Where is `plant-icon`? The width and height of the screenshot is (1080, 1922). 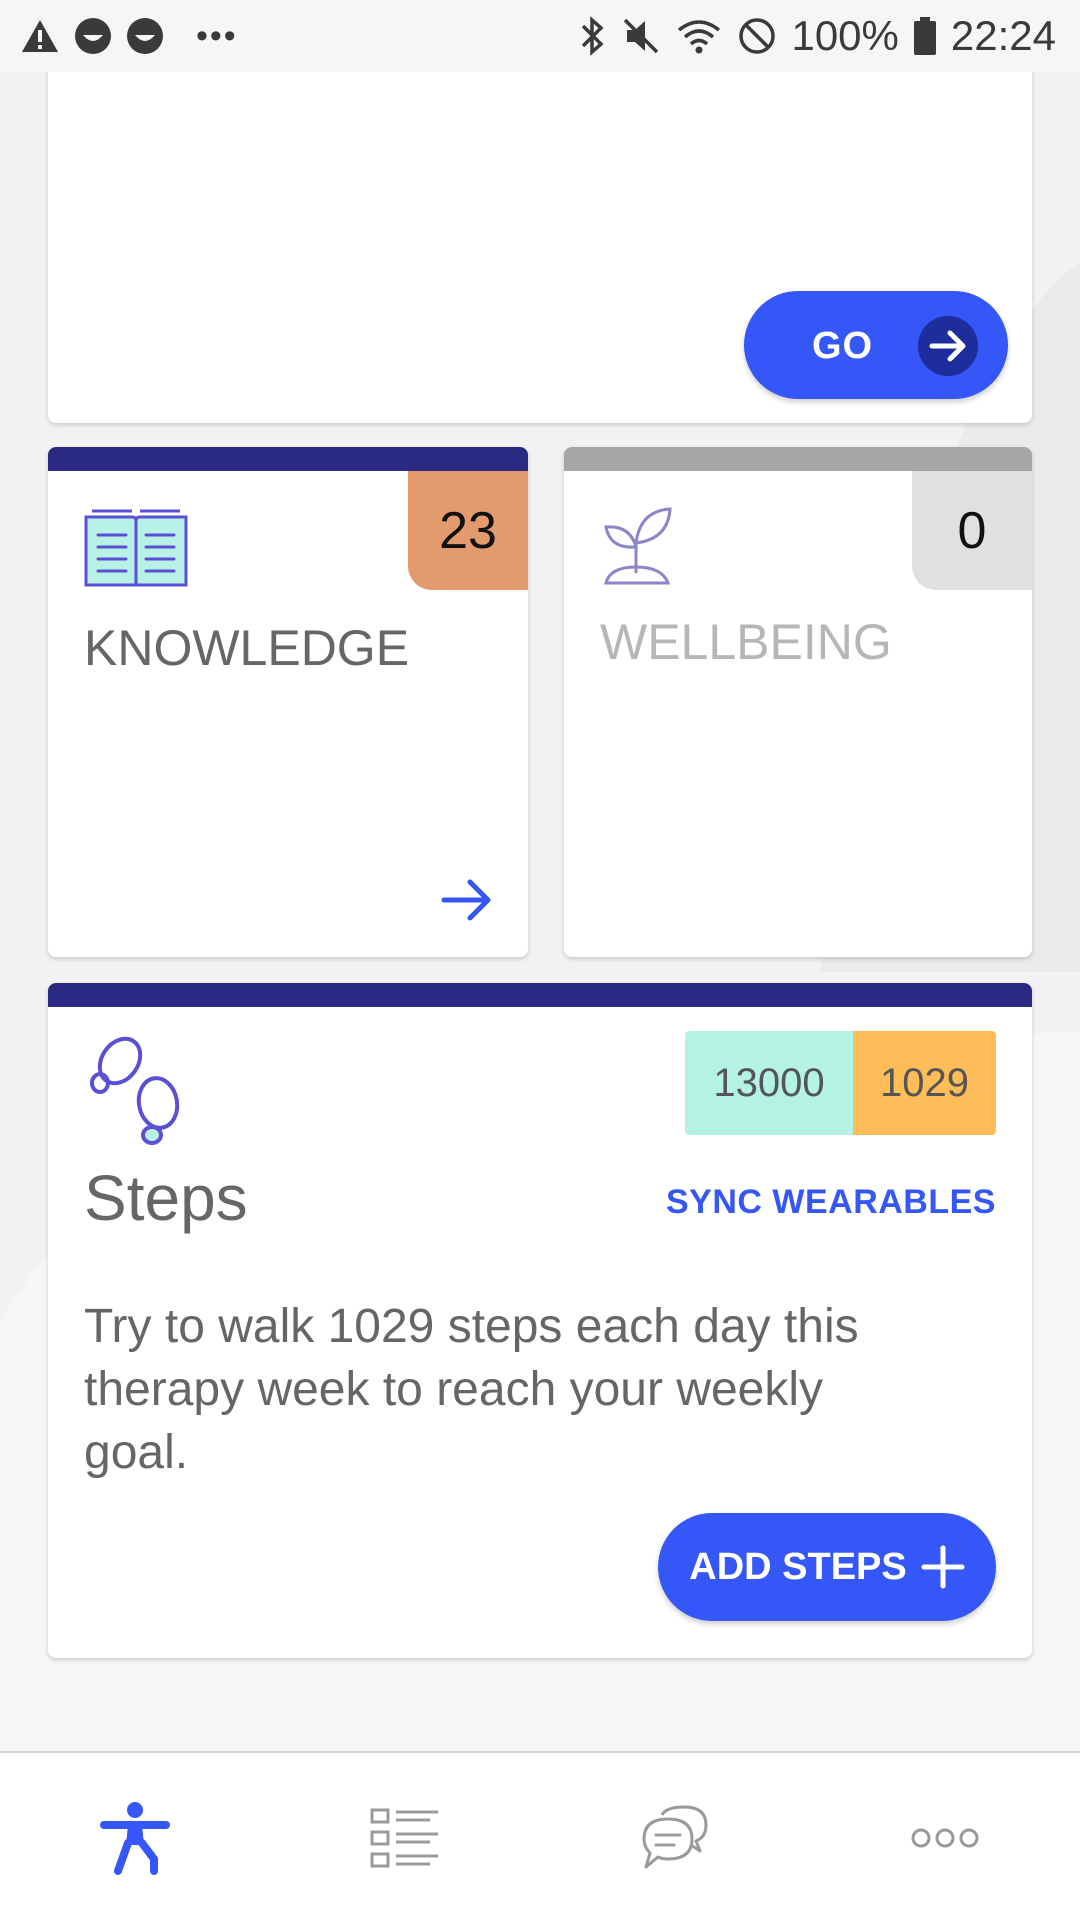
plant-icon is located at coordinates (638, 546).